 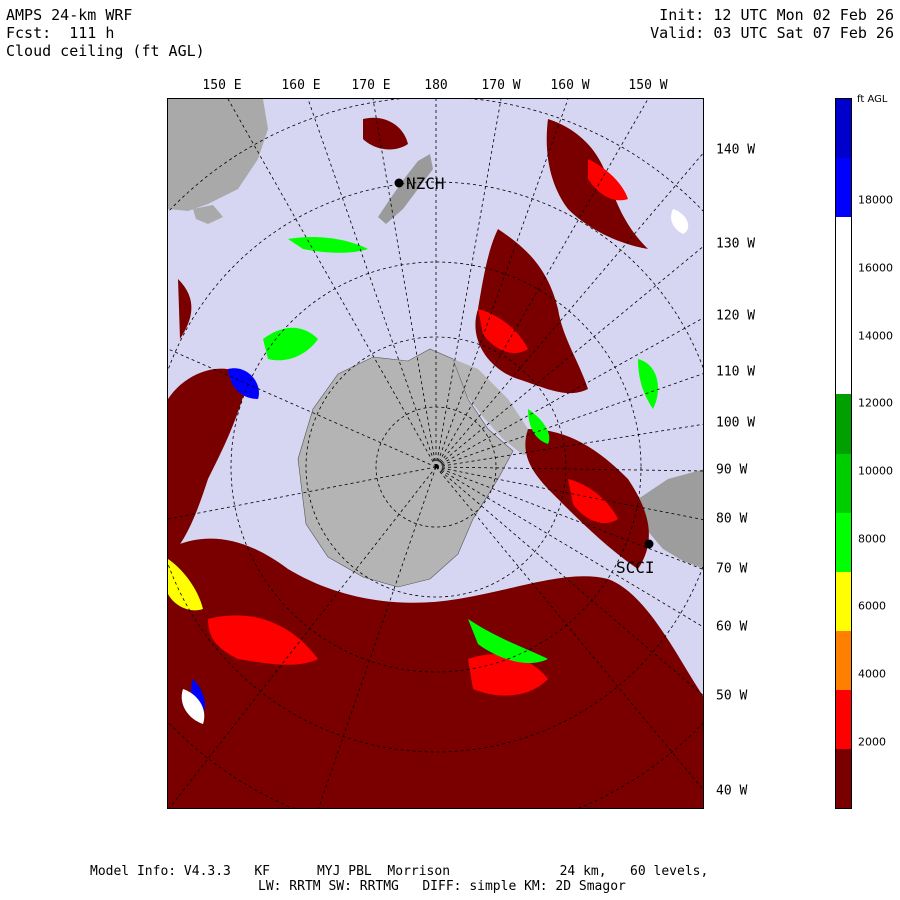 I want to click on lon-label-right: 90 W, so click(x=732, y=470).